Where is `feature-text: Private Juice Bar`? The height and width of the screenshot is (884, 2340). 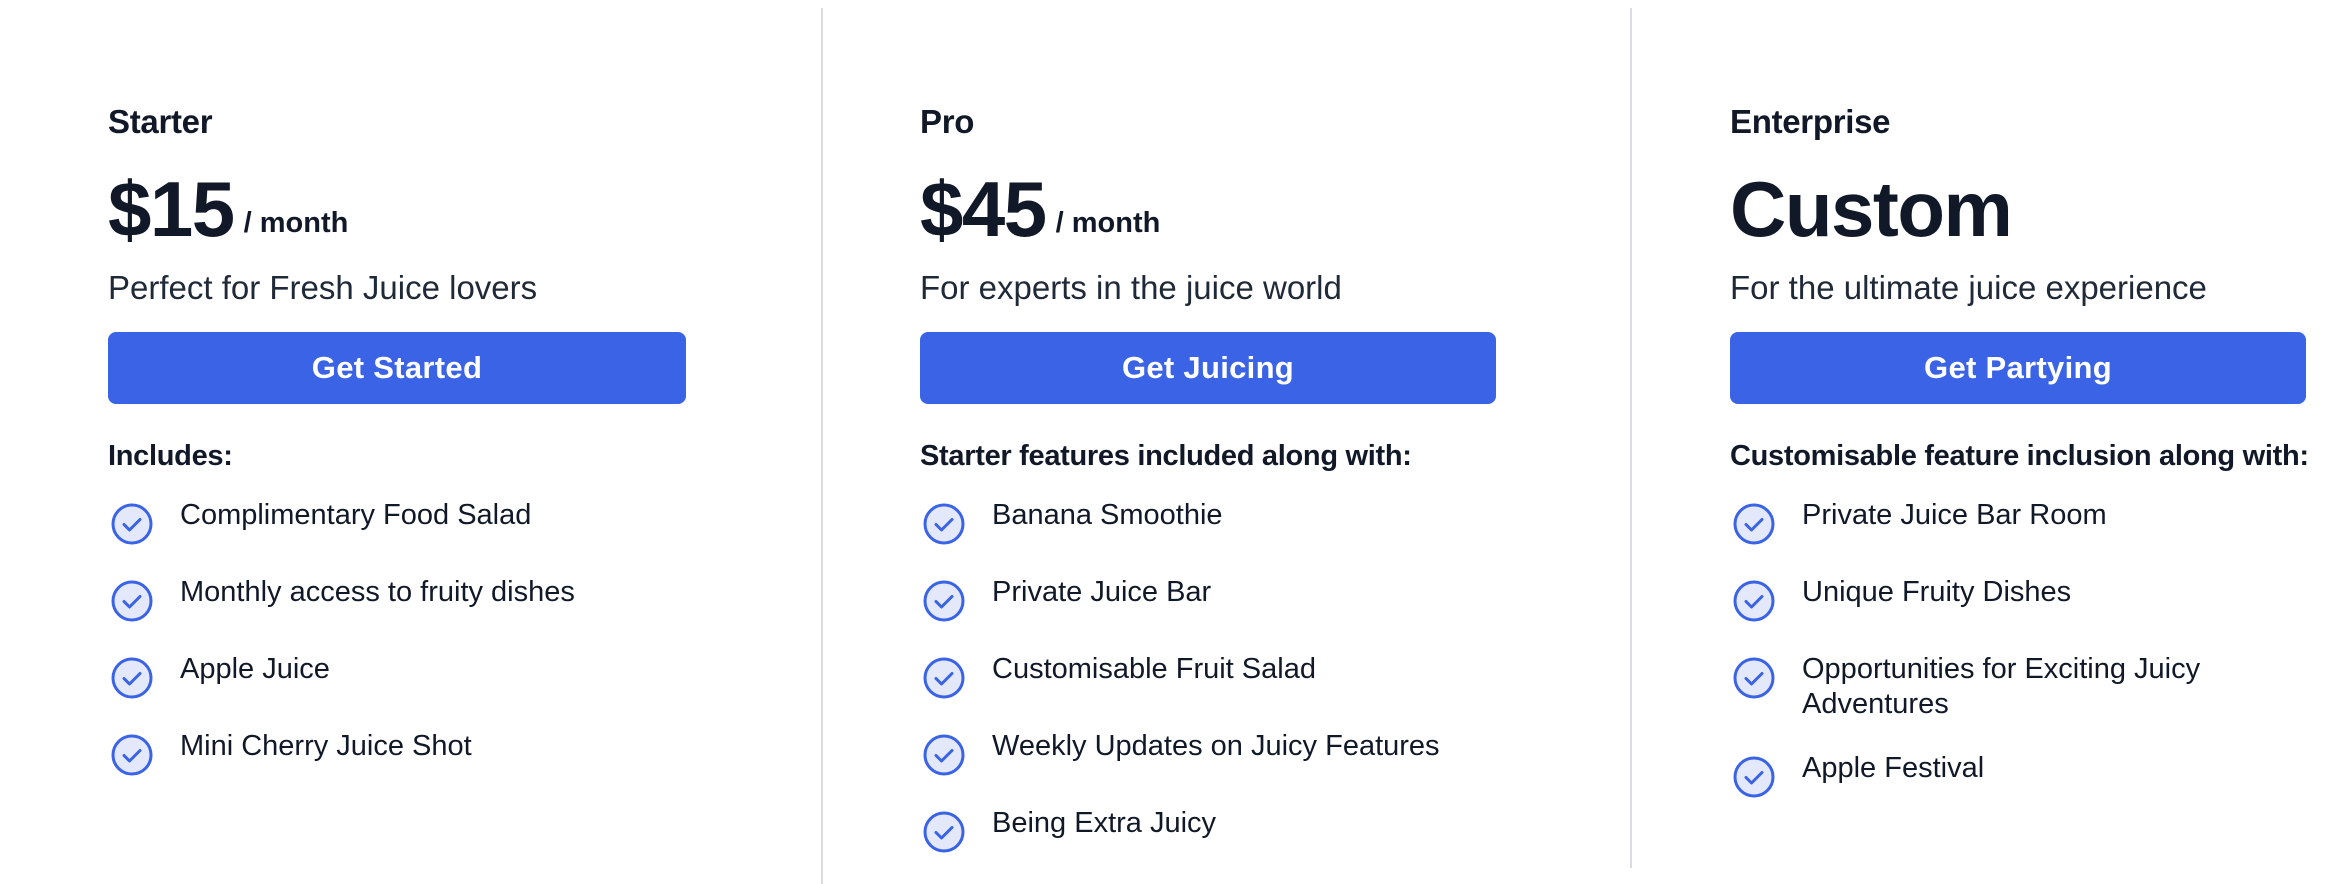 feature-text: Private Juice Bar is located at coordinates (1102, 592).